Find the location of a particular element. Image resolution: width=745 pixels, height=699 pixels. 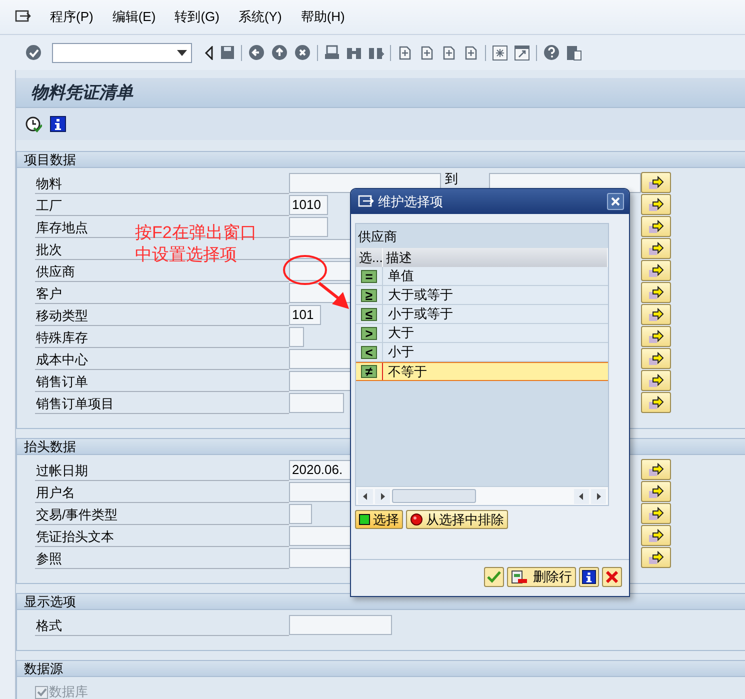

field-label: 销售订单 is located at coordinates (61, 382).